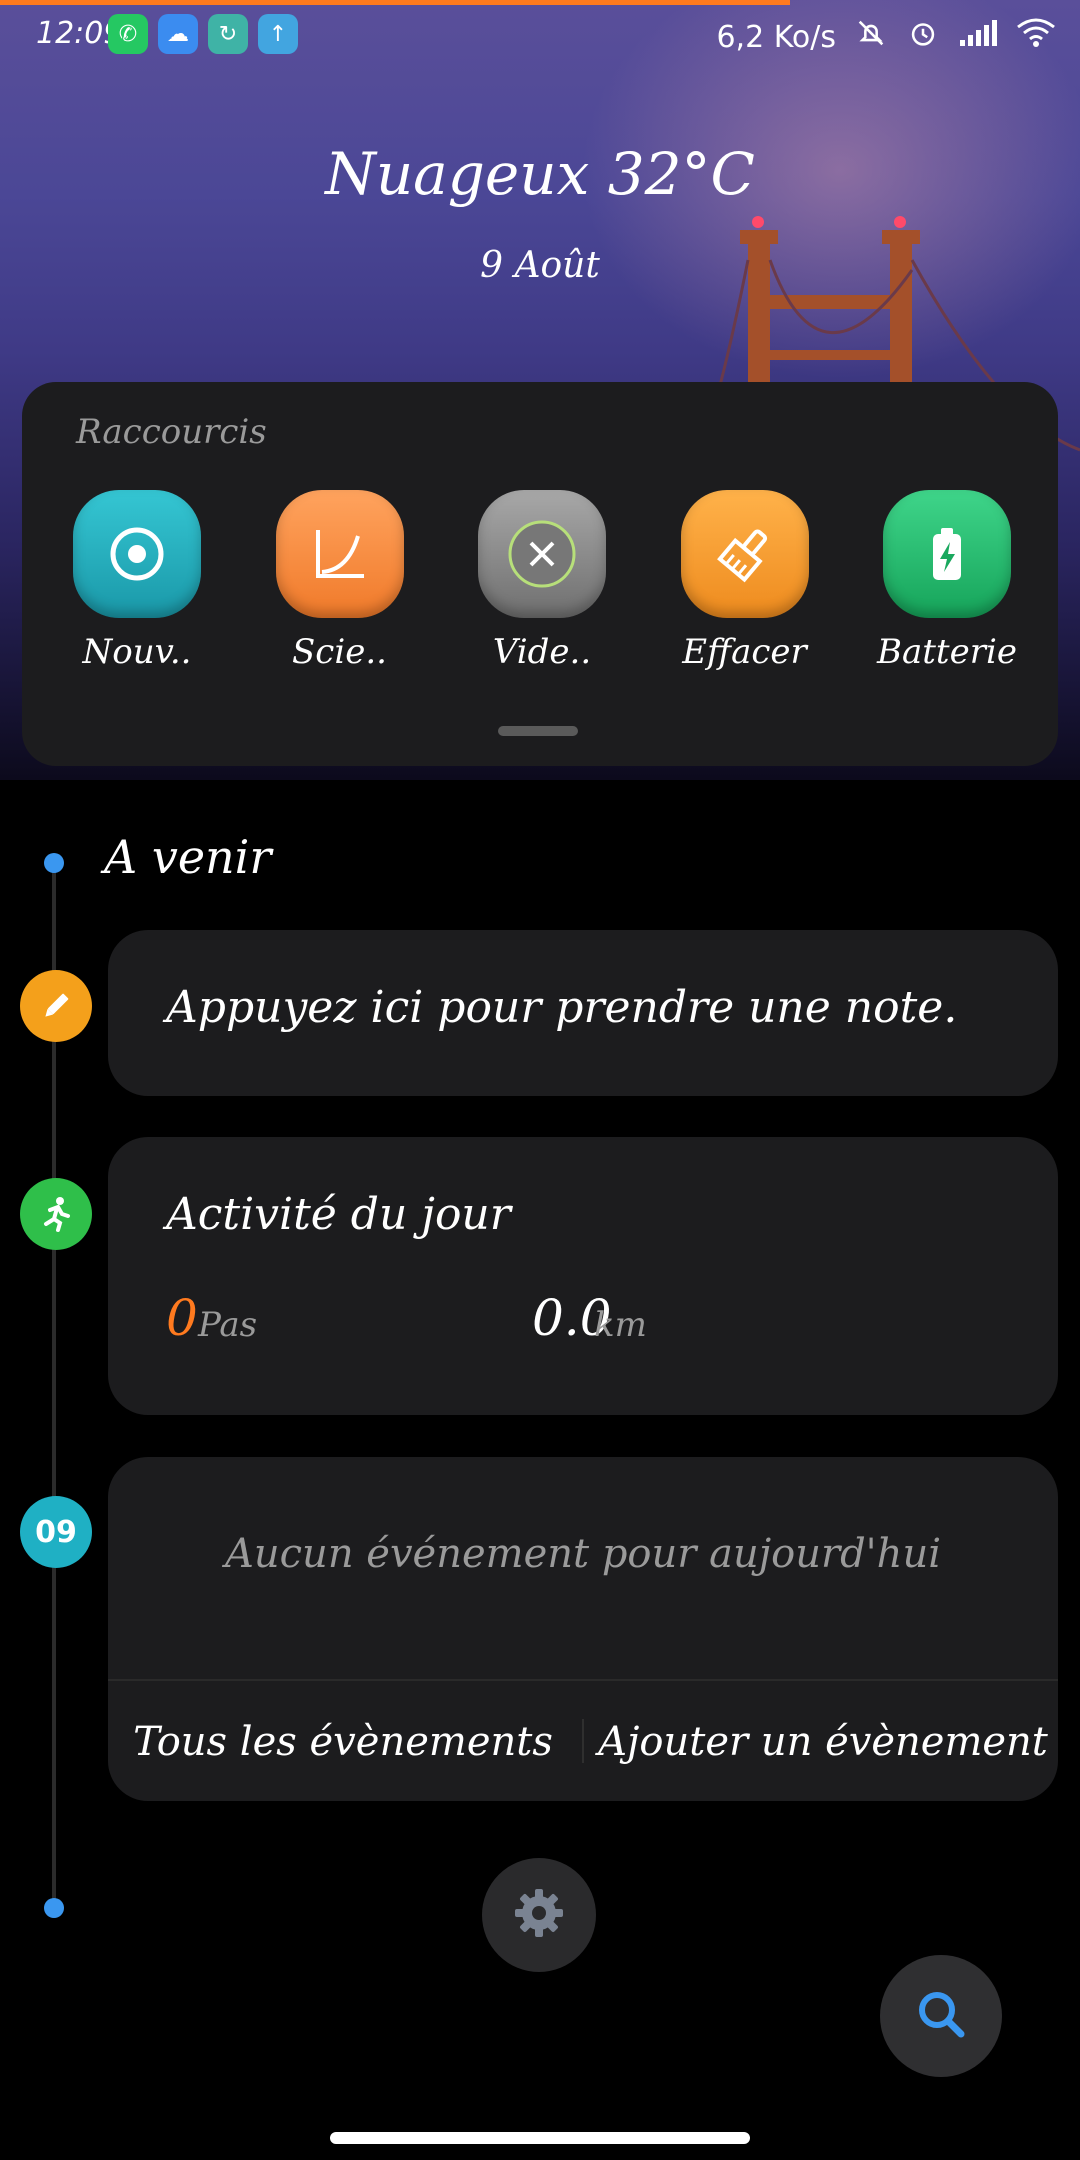  What do you see at coordinates (228, 1325) in the screenshot?
I see `steps-unit: Pas` at bounding box center [228, 1325].